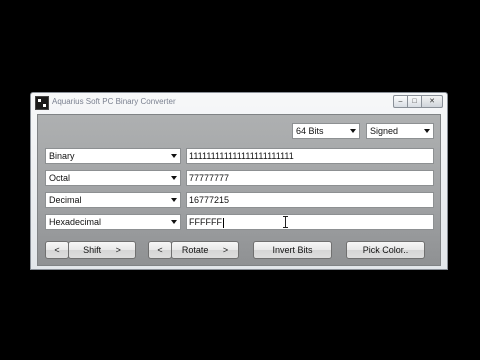  What do you see at coordinates (432, 101) in the screenshot?
I see `close-button: ✕` at bounding box center [432, 101].